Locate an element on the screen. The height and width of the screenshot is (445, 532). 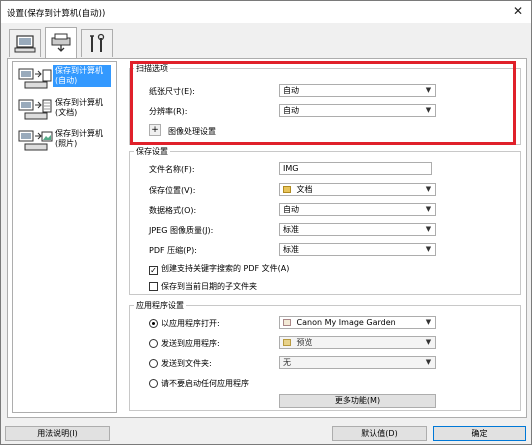
save-to-computer-document-icon is located at coordinates (35, 109).